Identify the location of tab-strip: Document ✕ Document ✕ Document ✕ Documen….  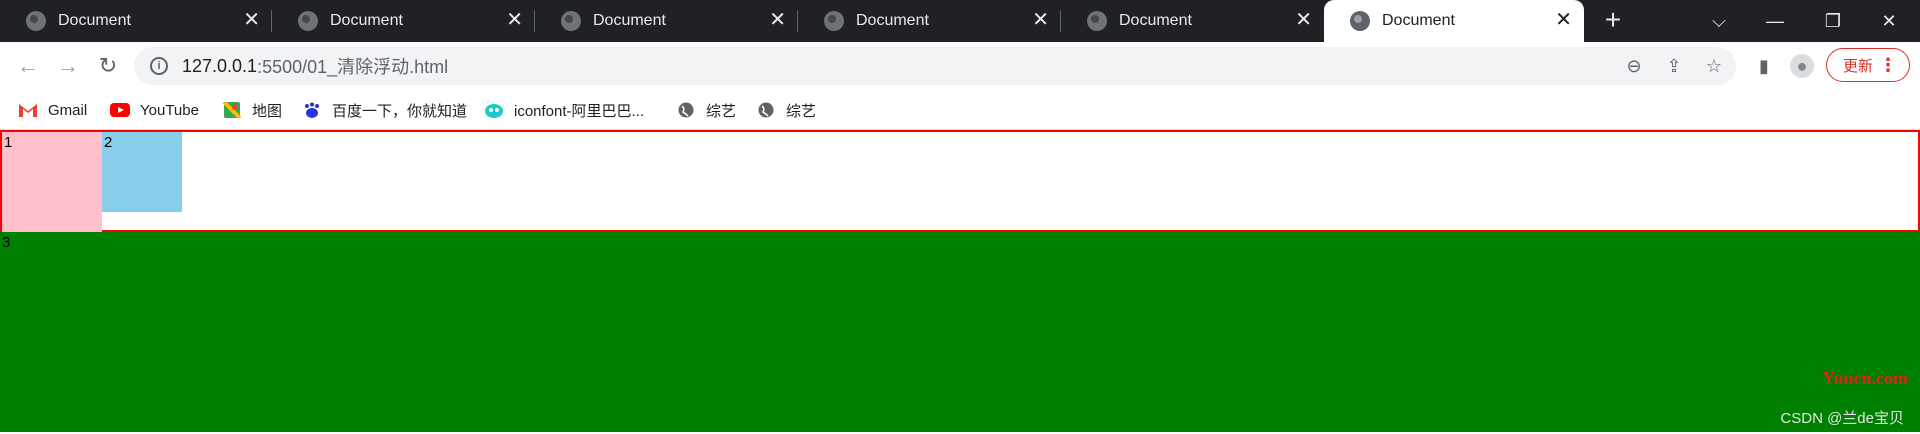
(960, 21).